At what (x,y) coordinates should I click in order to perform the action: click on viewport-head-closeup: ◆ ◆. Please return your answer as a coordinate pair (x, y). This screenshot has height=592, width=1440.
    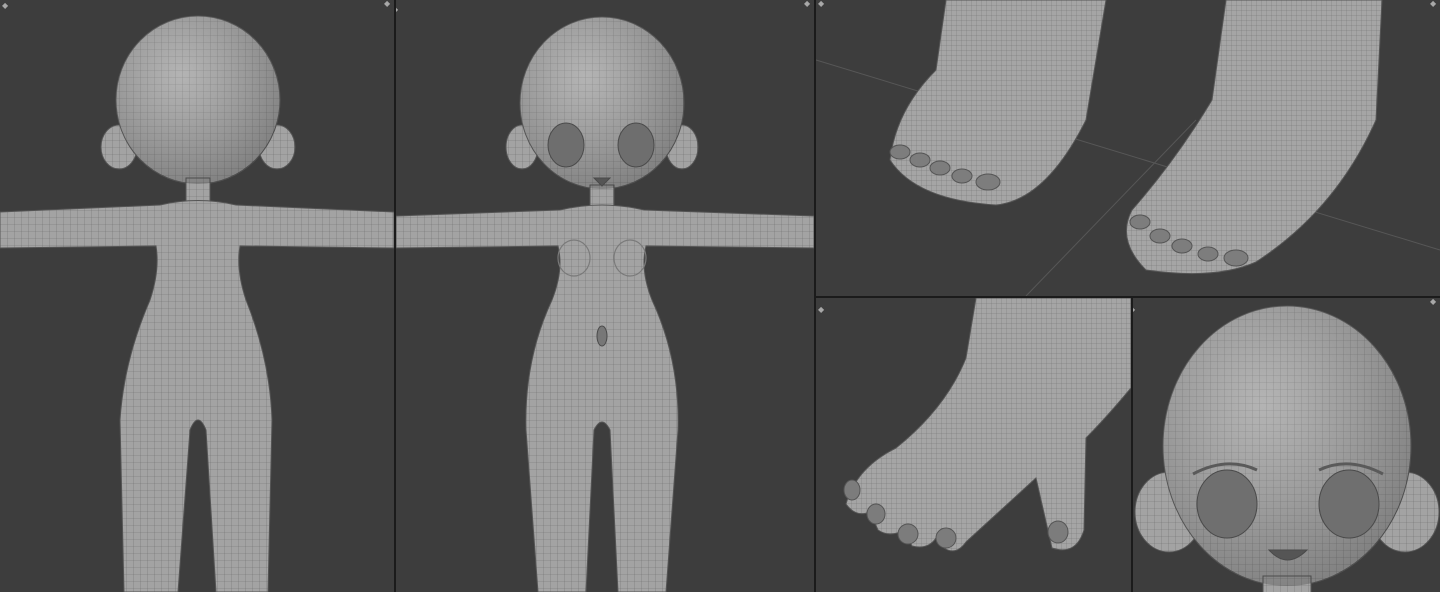
    Looking at the image, I should click on (1286, 445).